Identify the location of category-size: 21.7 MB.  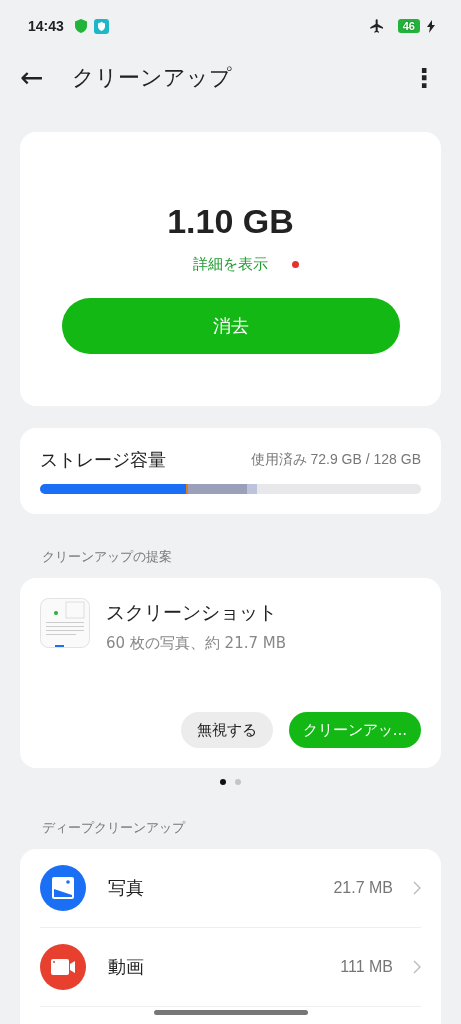
(363, 888).